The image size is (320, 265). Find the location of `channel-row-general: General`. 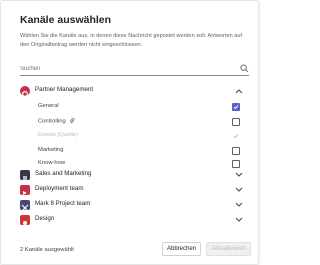

channel-row-general: General is located at coordinates (140, 108).